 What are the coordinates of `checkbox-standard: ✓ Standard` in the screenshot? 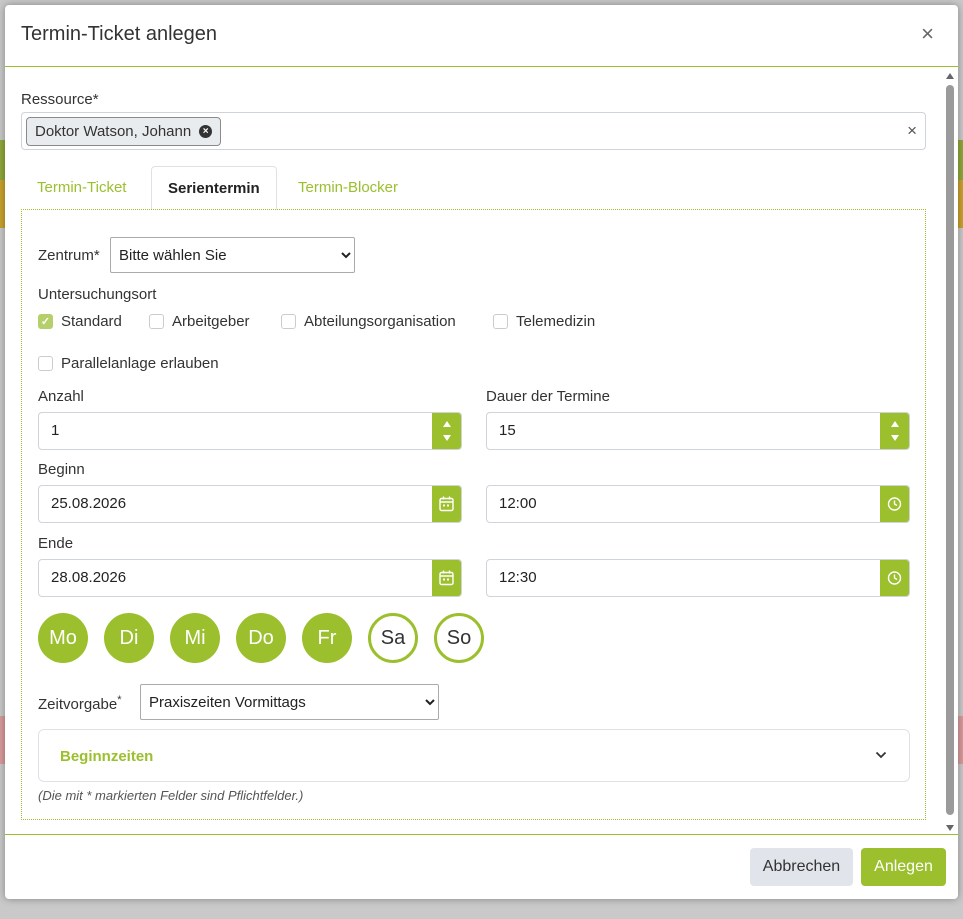 It's located at (80, 321).